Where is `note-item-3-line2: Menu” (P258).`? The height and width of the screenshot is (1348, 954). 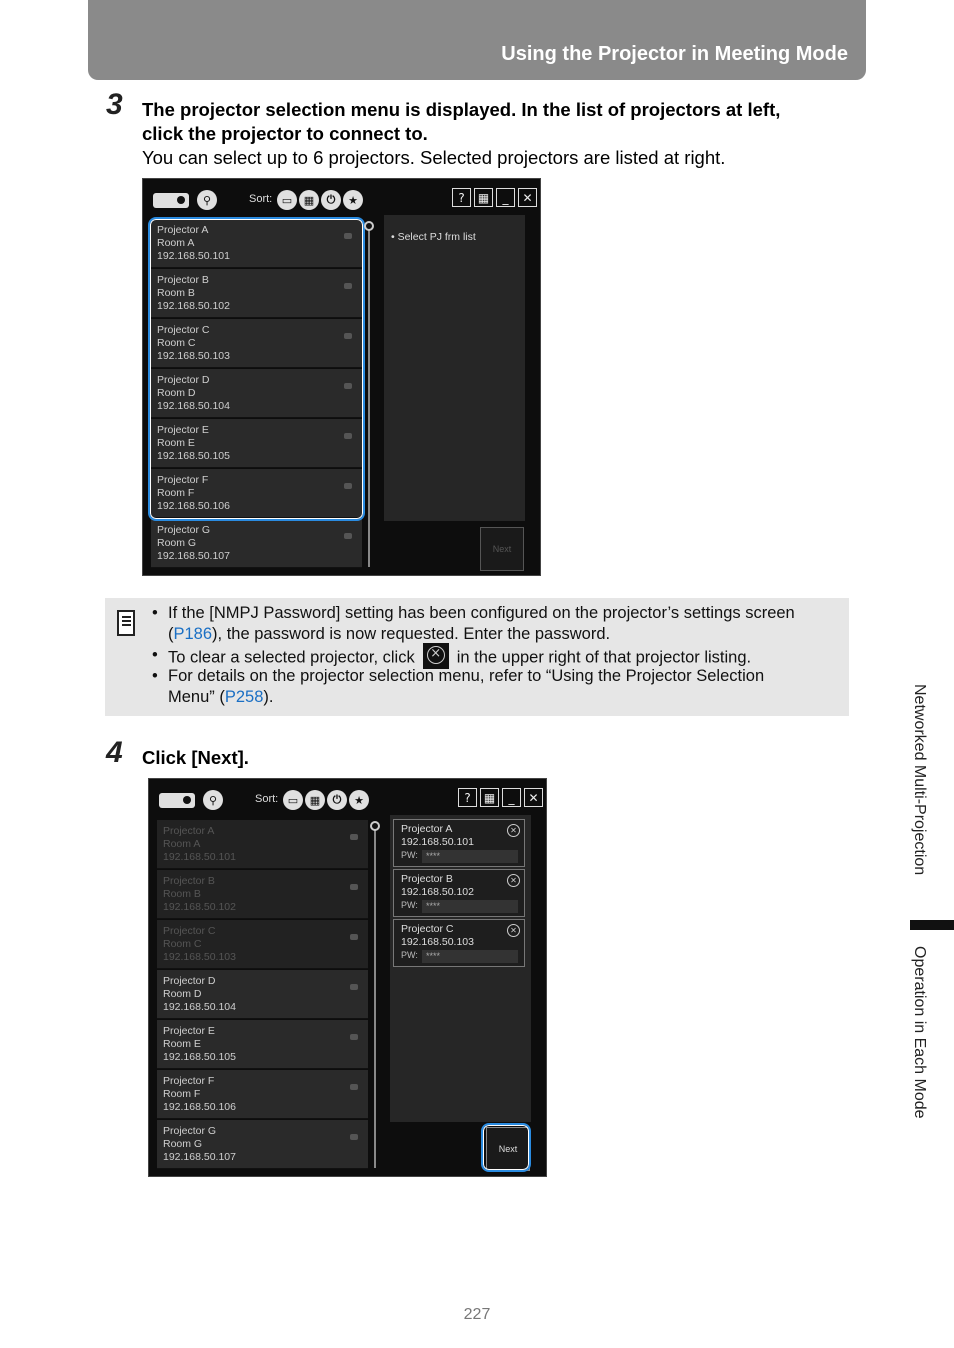
note-item-3-line2: Menu” (P258). is located at coordinates (221, 697).